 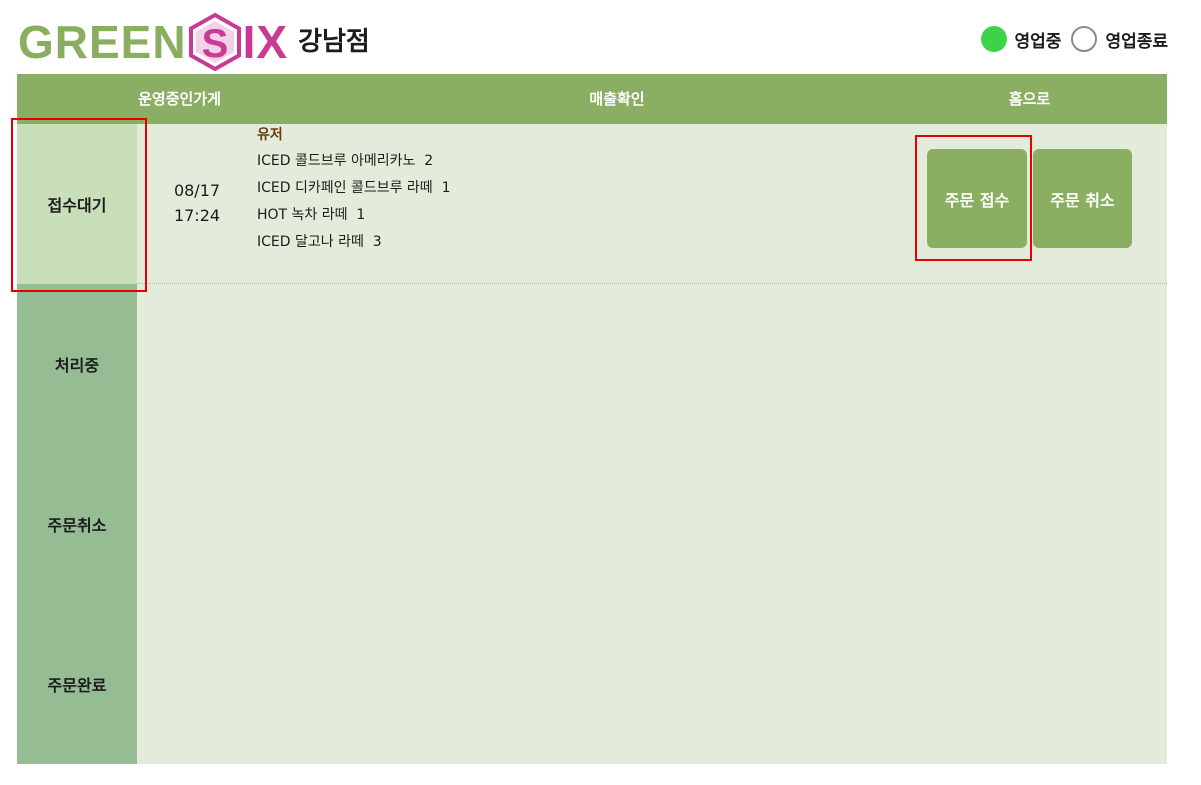 I want to click on sidebar-item-completed: 주문완료, so click(x=77, y=684).